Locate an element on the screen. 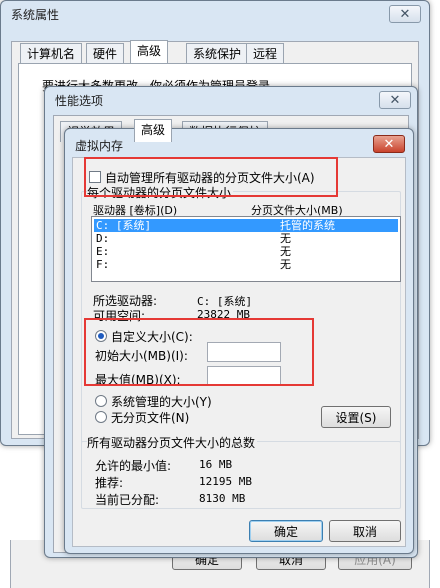  virtual-memory-titlebar: 虚拟内存 ✕ is located at coordinates (239, 142).